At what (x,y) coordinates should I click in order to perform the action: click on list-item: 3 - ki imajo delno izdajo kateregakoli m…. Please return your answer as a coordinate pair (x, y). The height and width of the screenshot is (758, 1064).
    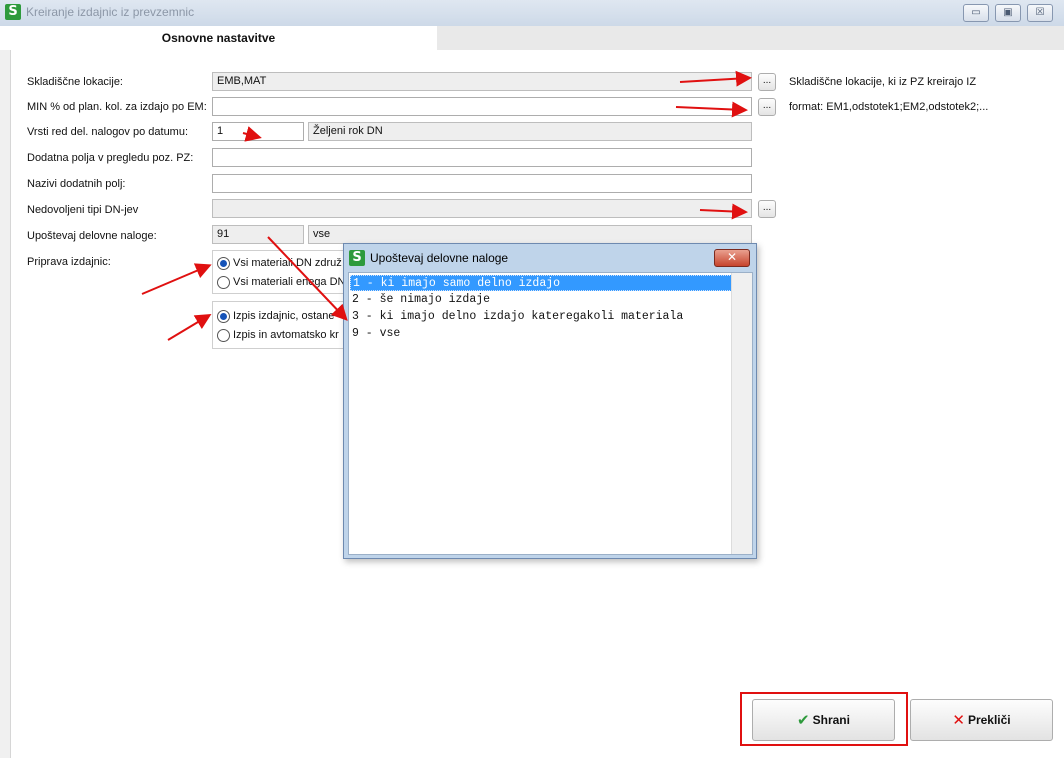
    Looking at the image, I should click on (542, 317).